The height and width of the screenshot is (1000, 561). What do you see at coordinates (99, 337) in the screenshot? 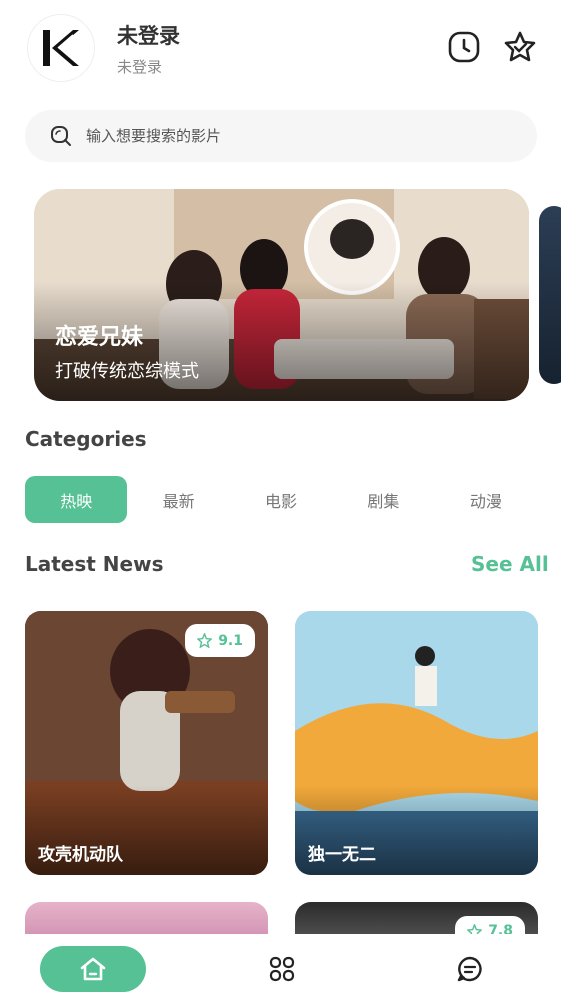
I see `banner-title: 恋爱兄妹` at bounding box center [99, 337].